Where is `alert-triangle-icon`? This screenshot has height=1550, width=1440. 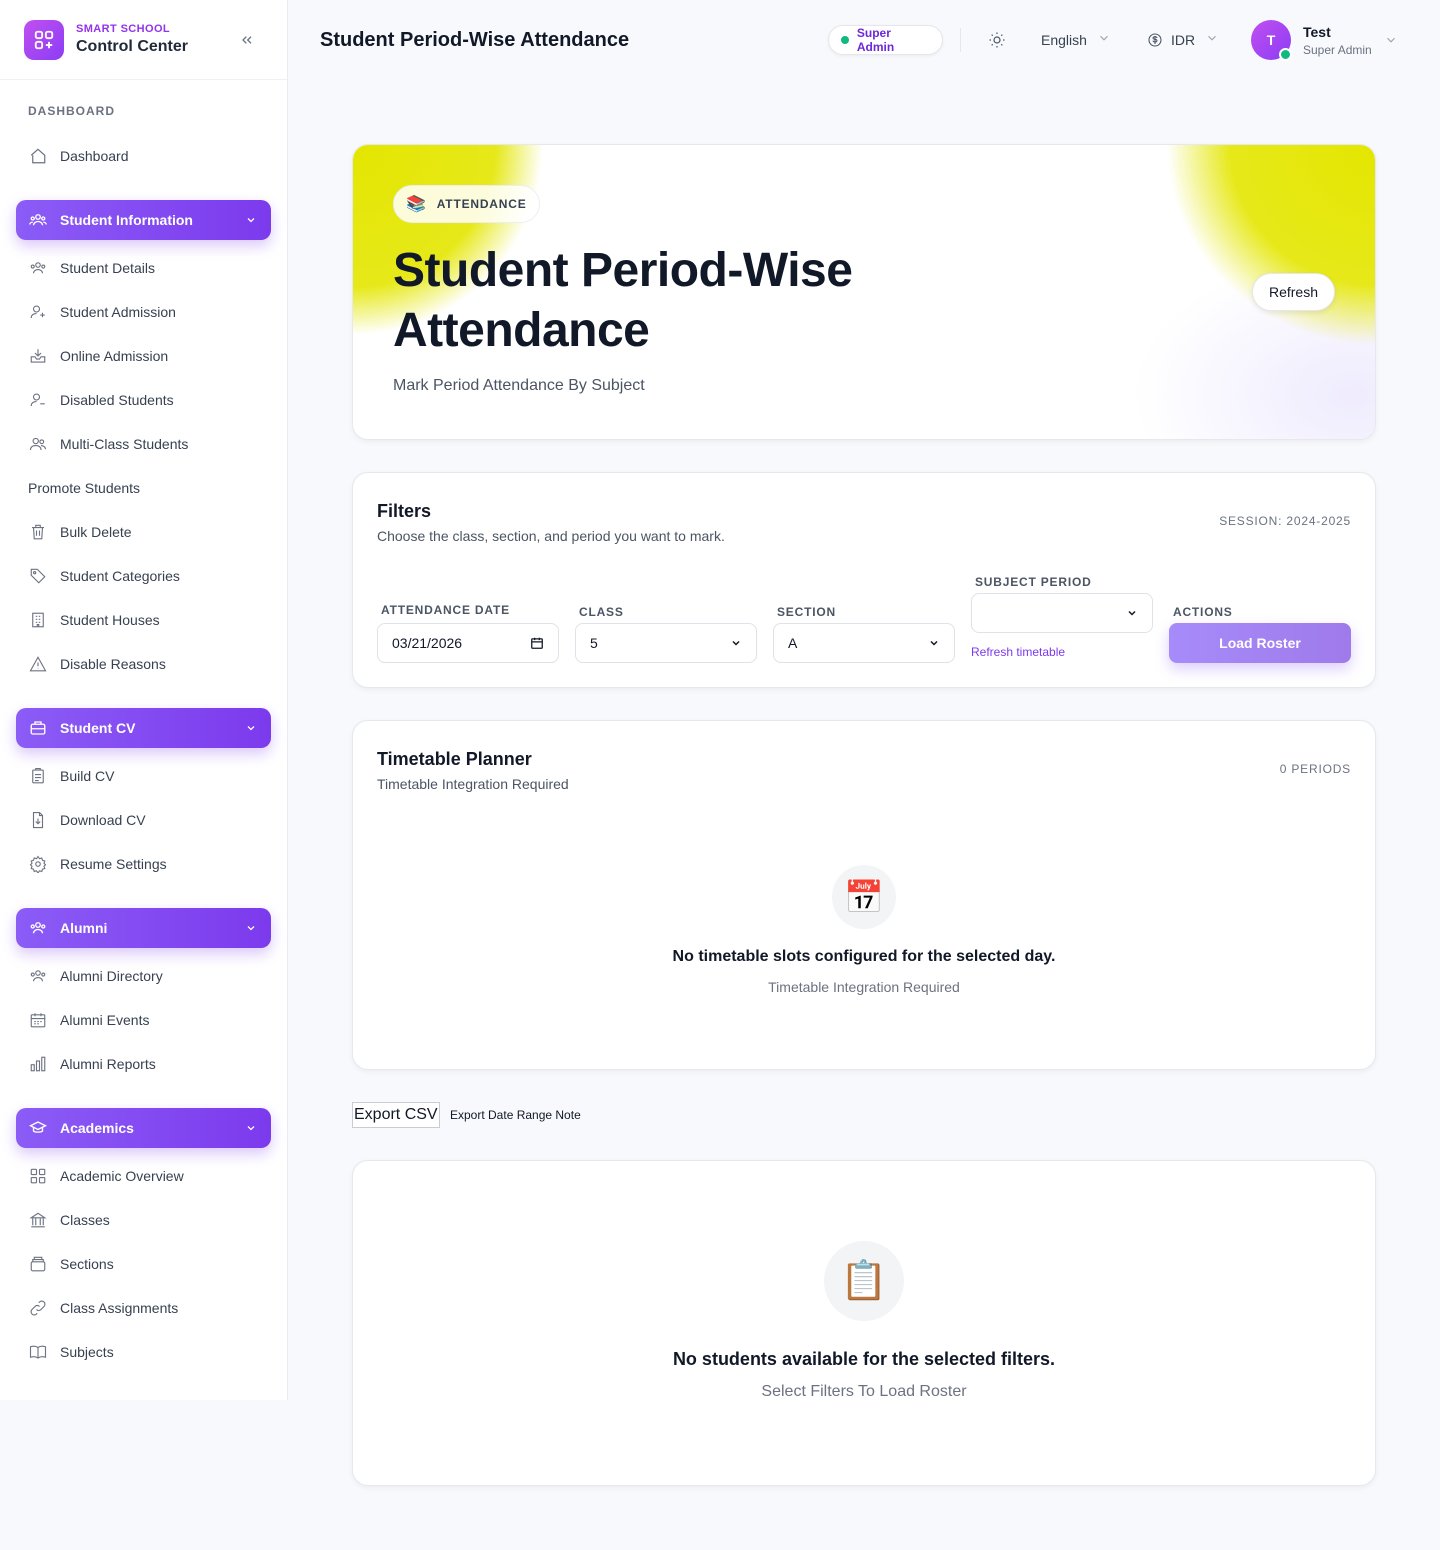
alert-triangle-icon is located at coordinates (38, 664).